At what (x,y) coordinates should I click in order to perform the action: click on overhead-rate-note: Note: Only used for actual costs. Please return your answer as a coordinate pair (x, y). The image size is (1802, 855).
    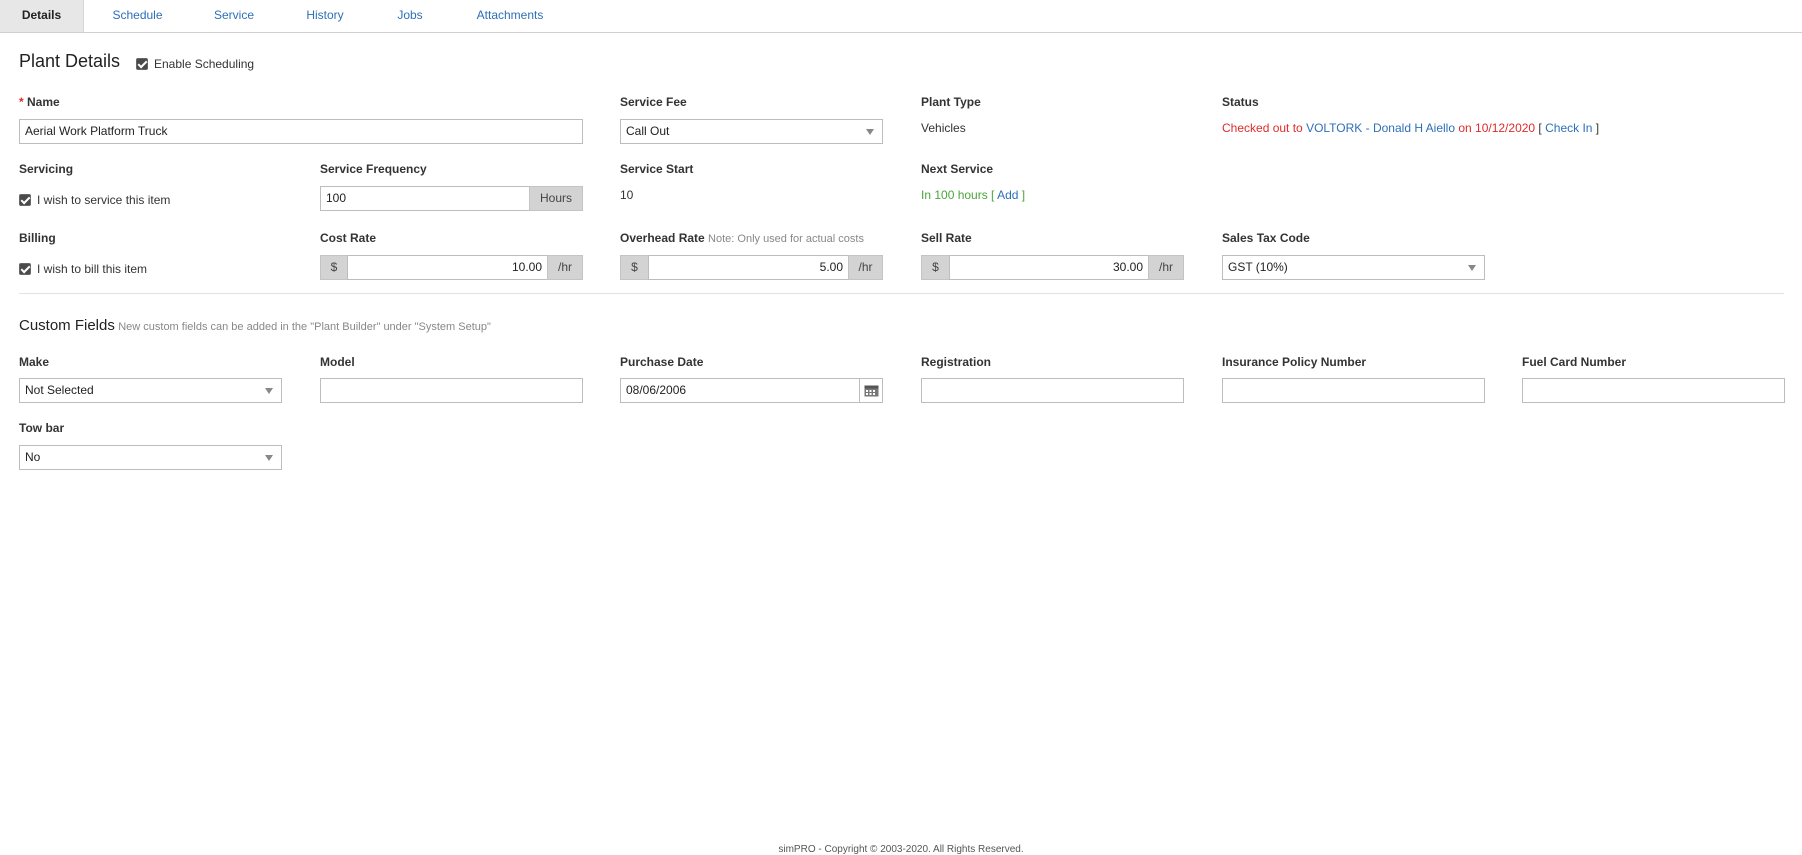
    Looking at the image, I should click on (786, 239).